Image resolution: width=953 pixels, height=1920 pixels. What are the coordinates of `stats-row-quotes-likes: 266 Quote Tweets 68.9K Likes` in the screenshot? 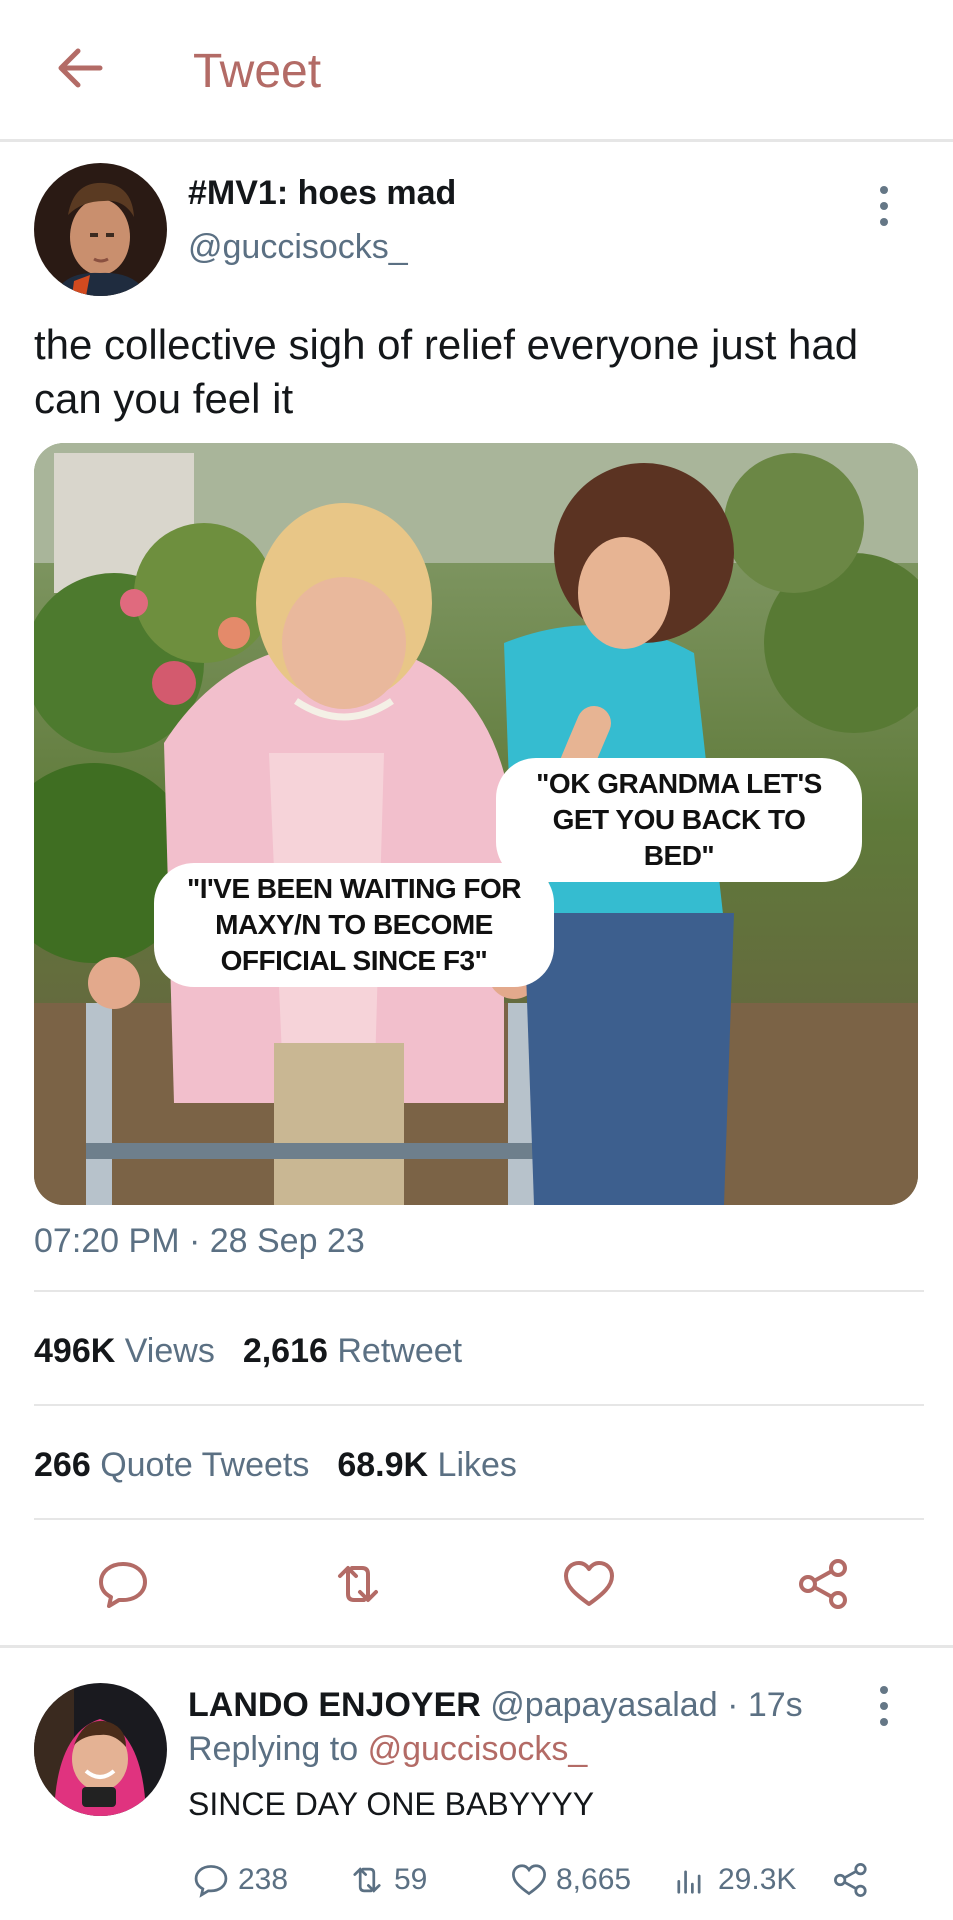 It's located at (275, 1465).